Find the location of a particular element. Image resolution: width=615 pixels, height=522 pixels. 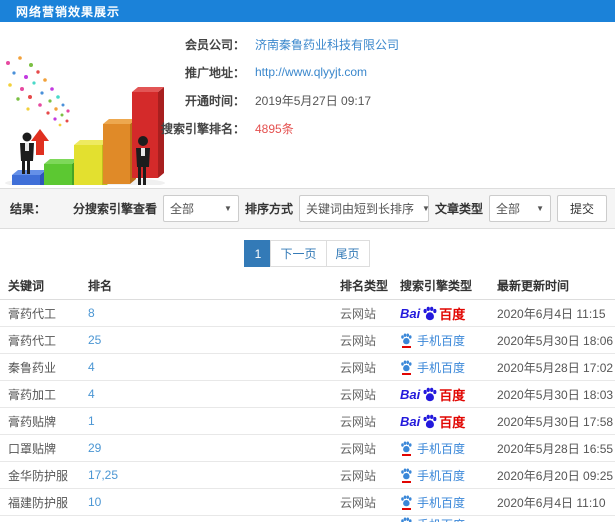

rank-link: 29 is located at coordinates (94, 448).